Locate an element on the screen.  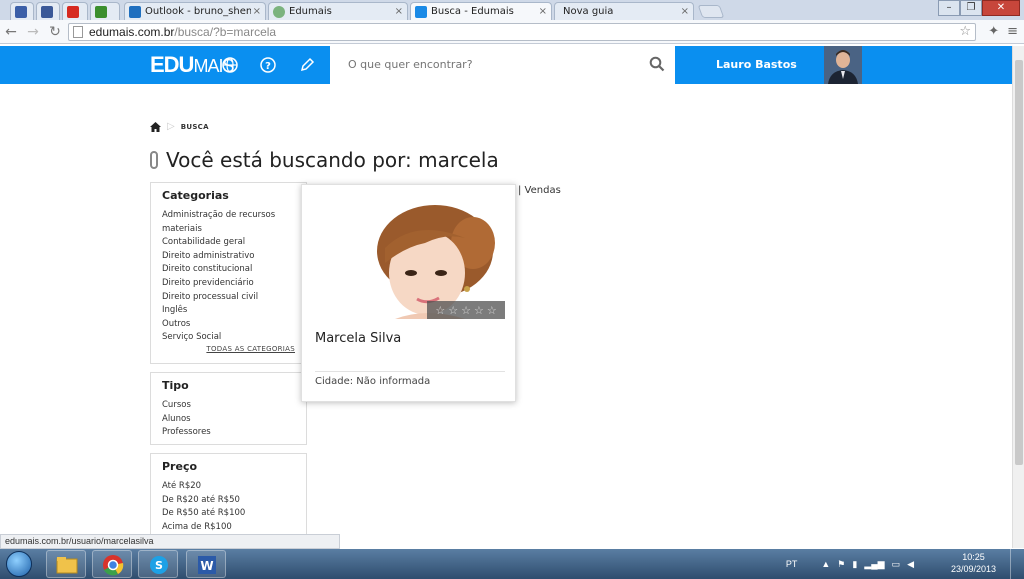
svg-text: S is located at coordinates (159, 565).